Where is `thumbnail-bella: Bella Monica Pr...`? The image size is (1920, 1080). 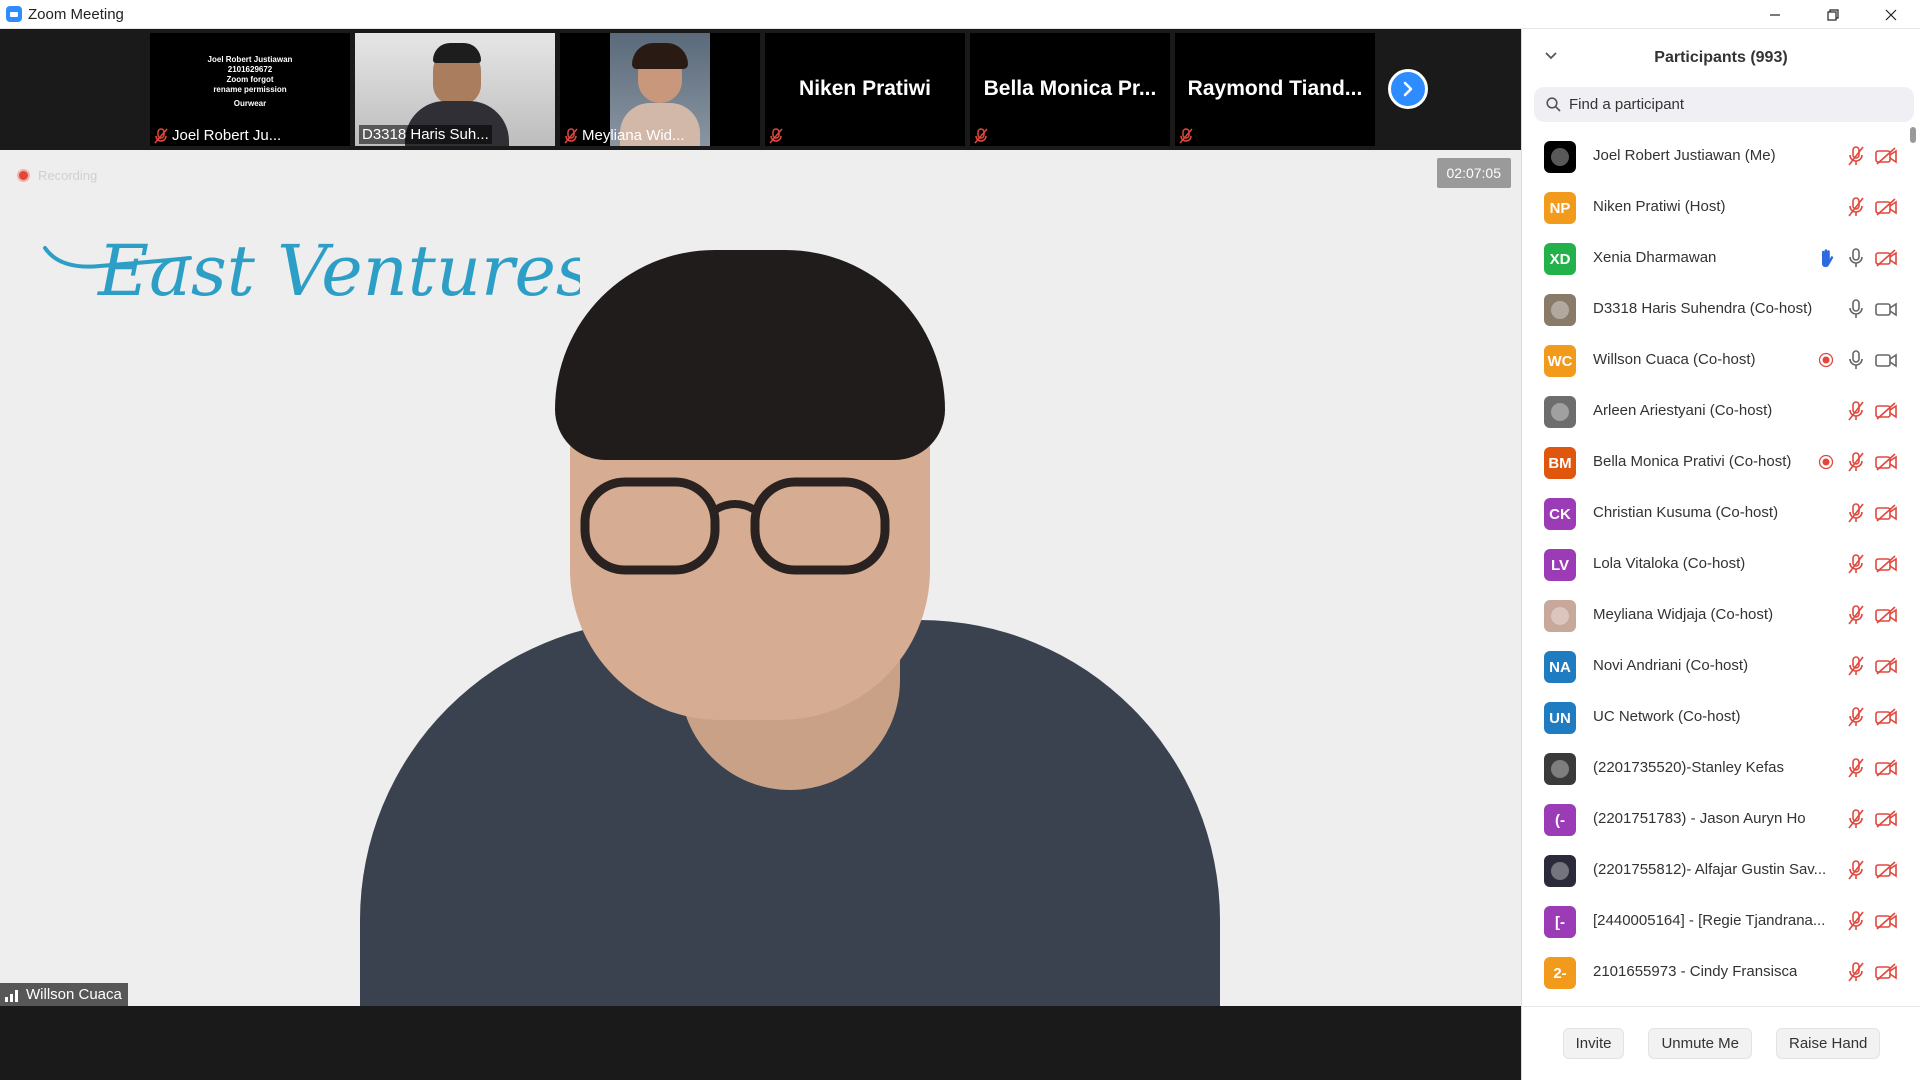 thumbnail-bella: Bella Monica Pr... is located at coordinates (1070, 89).